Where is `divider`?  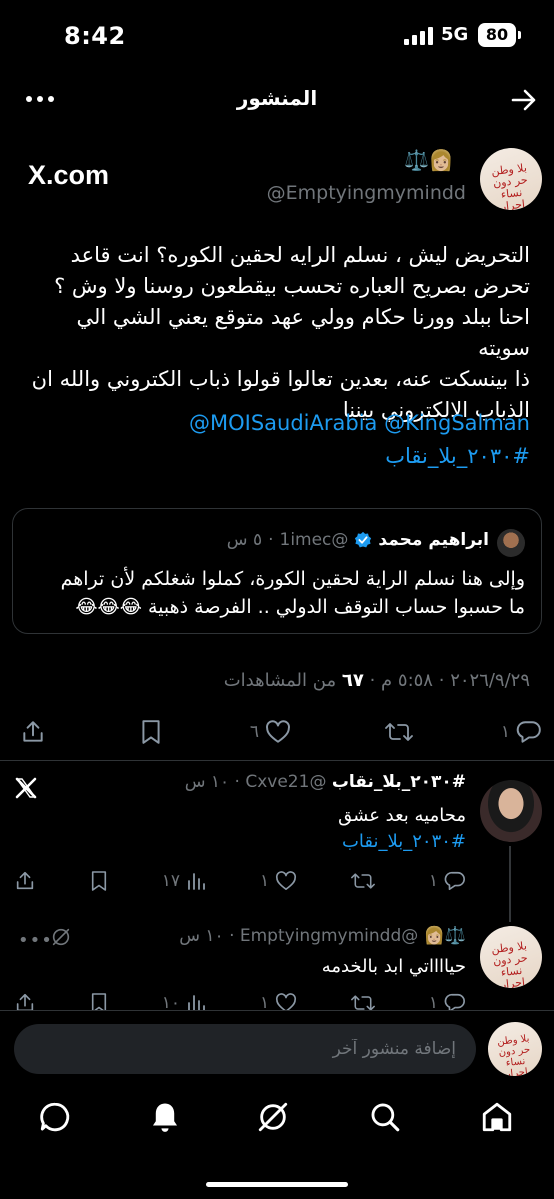 divider is located at coordinates (277, 760).